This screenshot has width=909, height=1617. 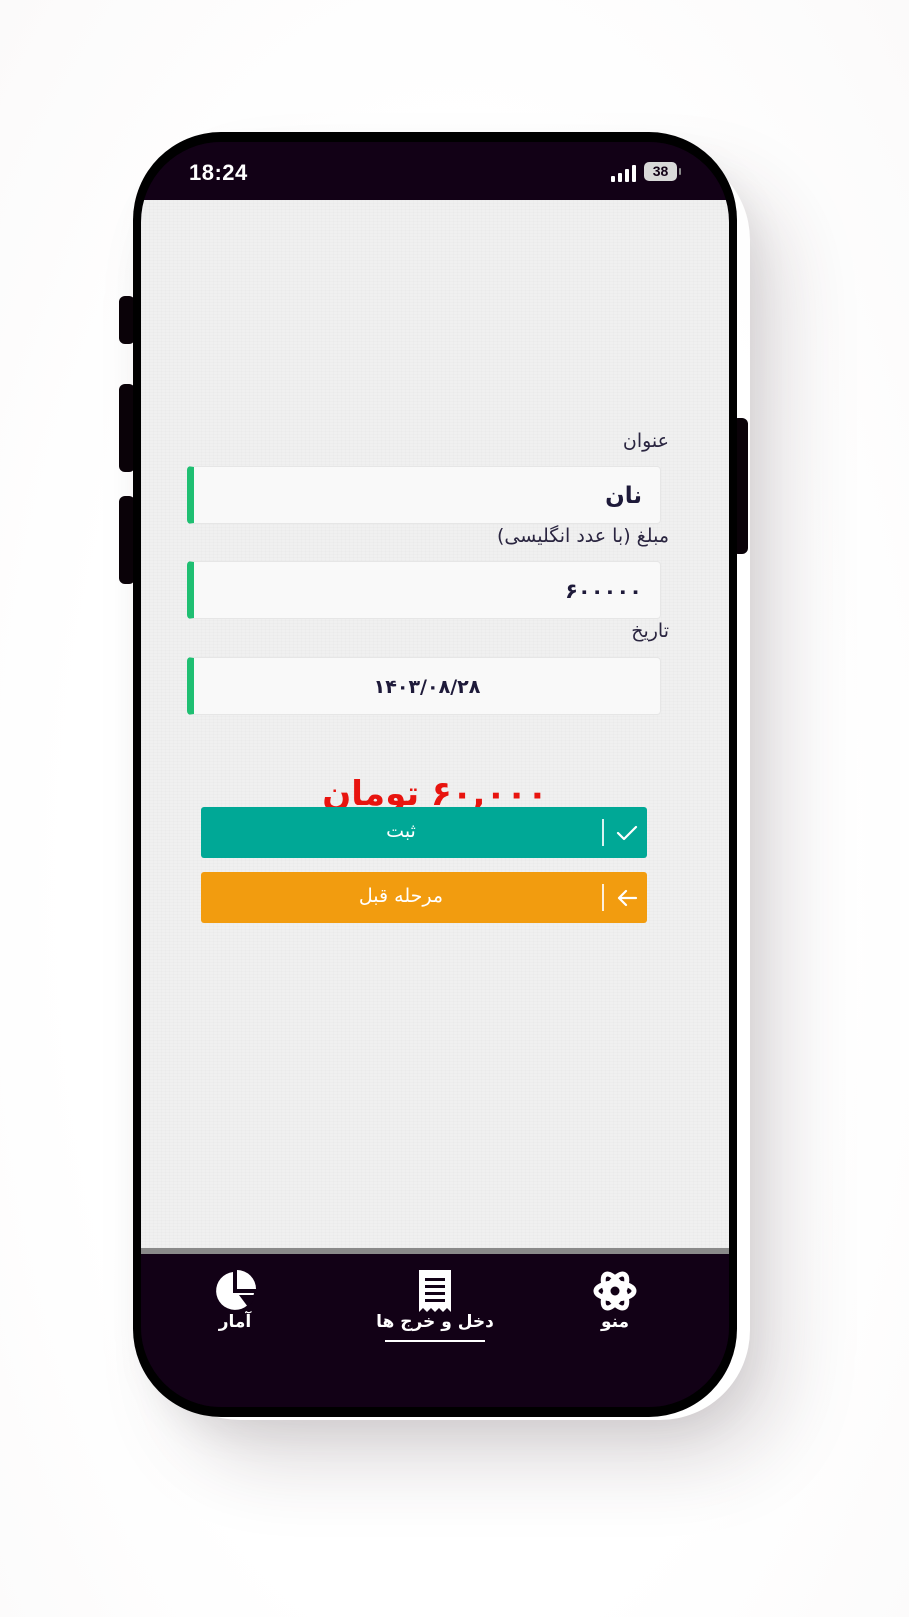 I want to click on previous-step-button: مرحله قبل, so click(x=424, y=897).